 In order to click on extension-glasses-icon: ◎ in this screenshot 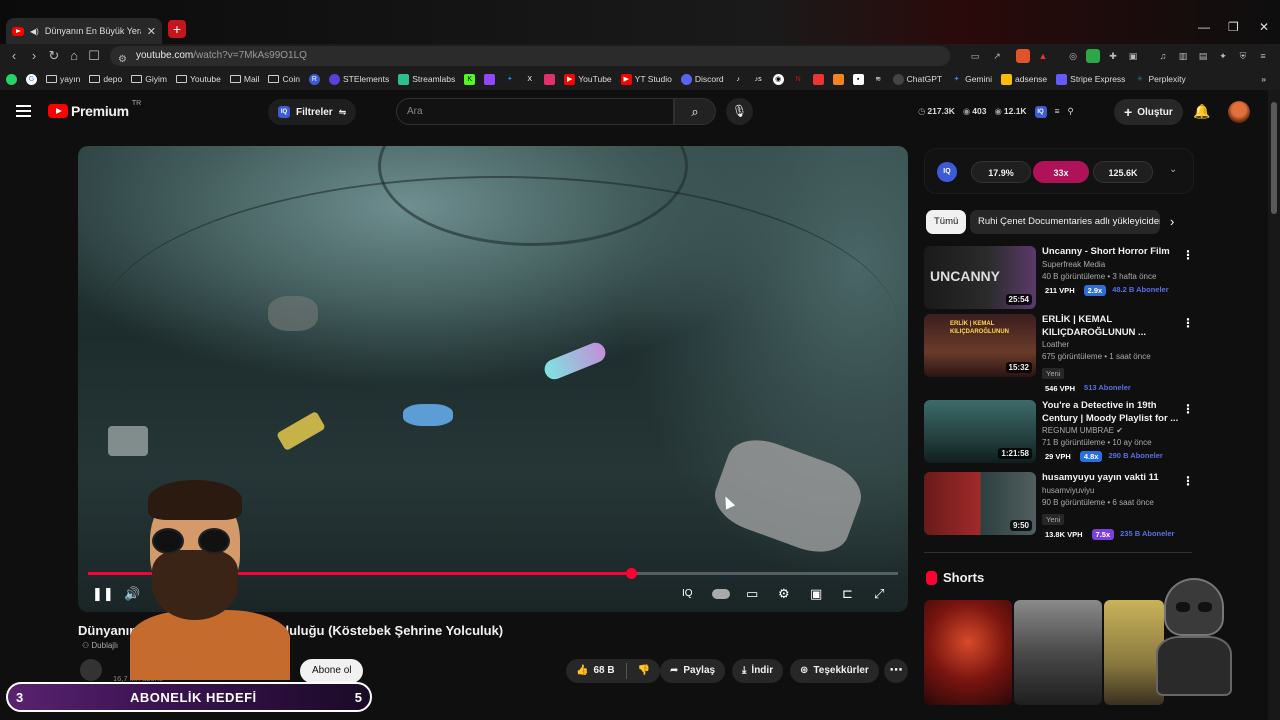, I will do `click(1073, 56)`.